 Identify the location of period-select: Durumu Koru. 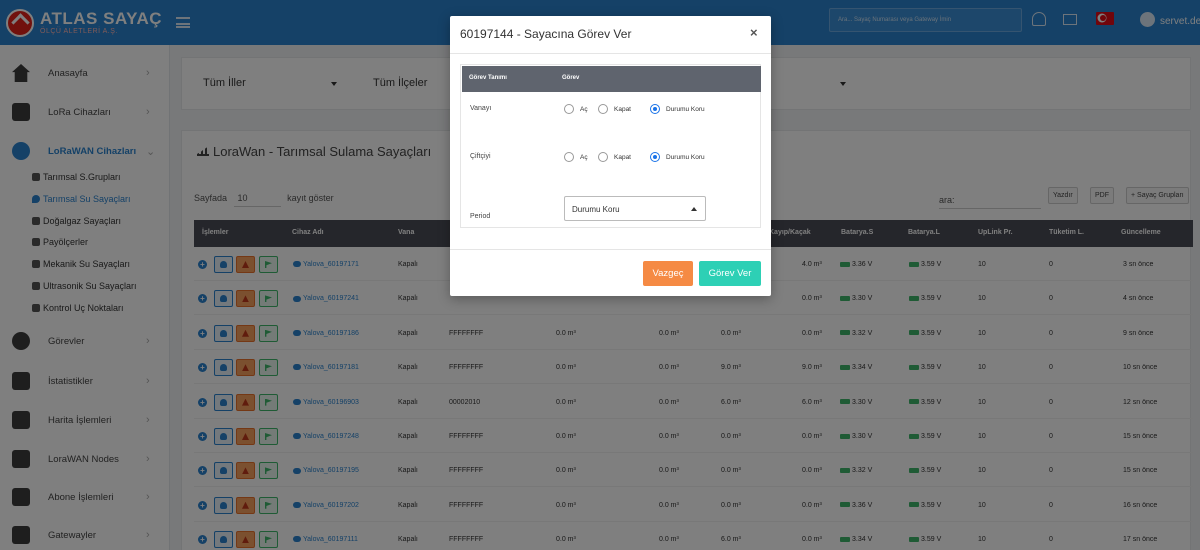
(635, 208).